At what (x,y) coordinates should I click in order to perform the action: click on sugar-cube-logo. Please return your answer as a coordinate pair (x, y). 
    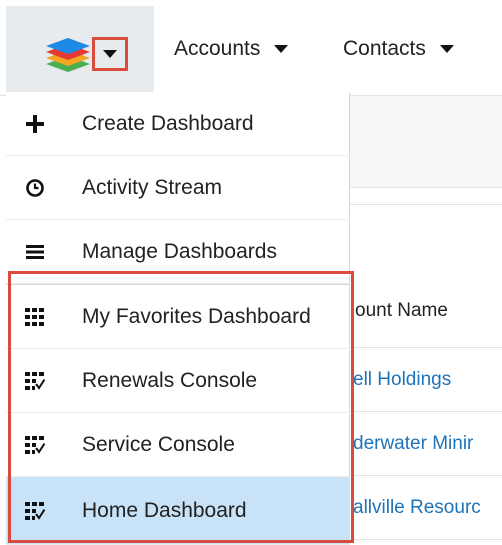
    Looking at the image, I should click on (70, 54).